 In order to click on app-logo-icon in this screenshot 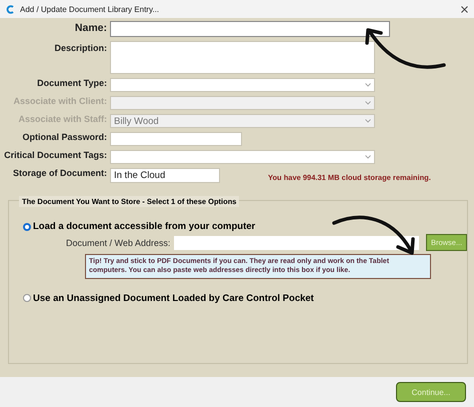, I will do `click(10, 9)`.